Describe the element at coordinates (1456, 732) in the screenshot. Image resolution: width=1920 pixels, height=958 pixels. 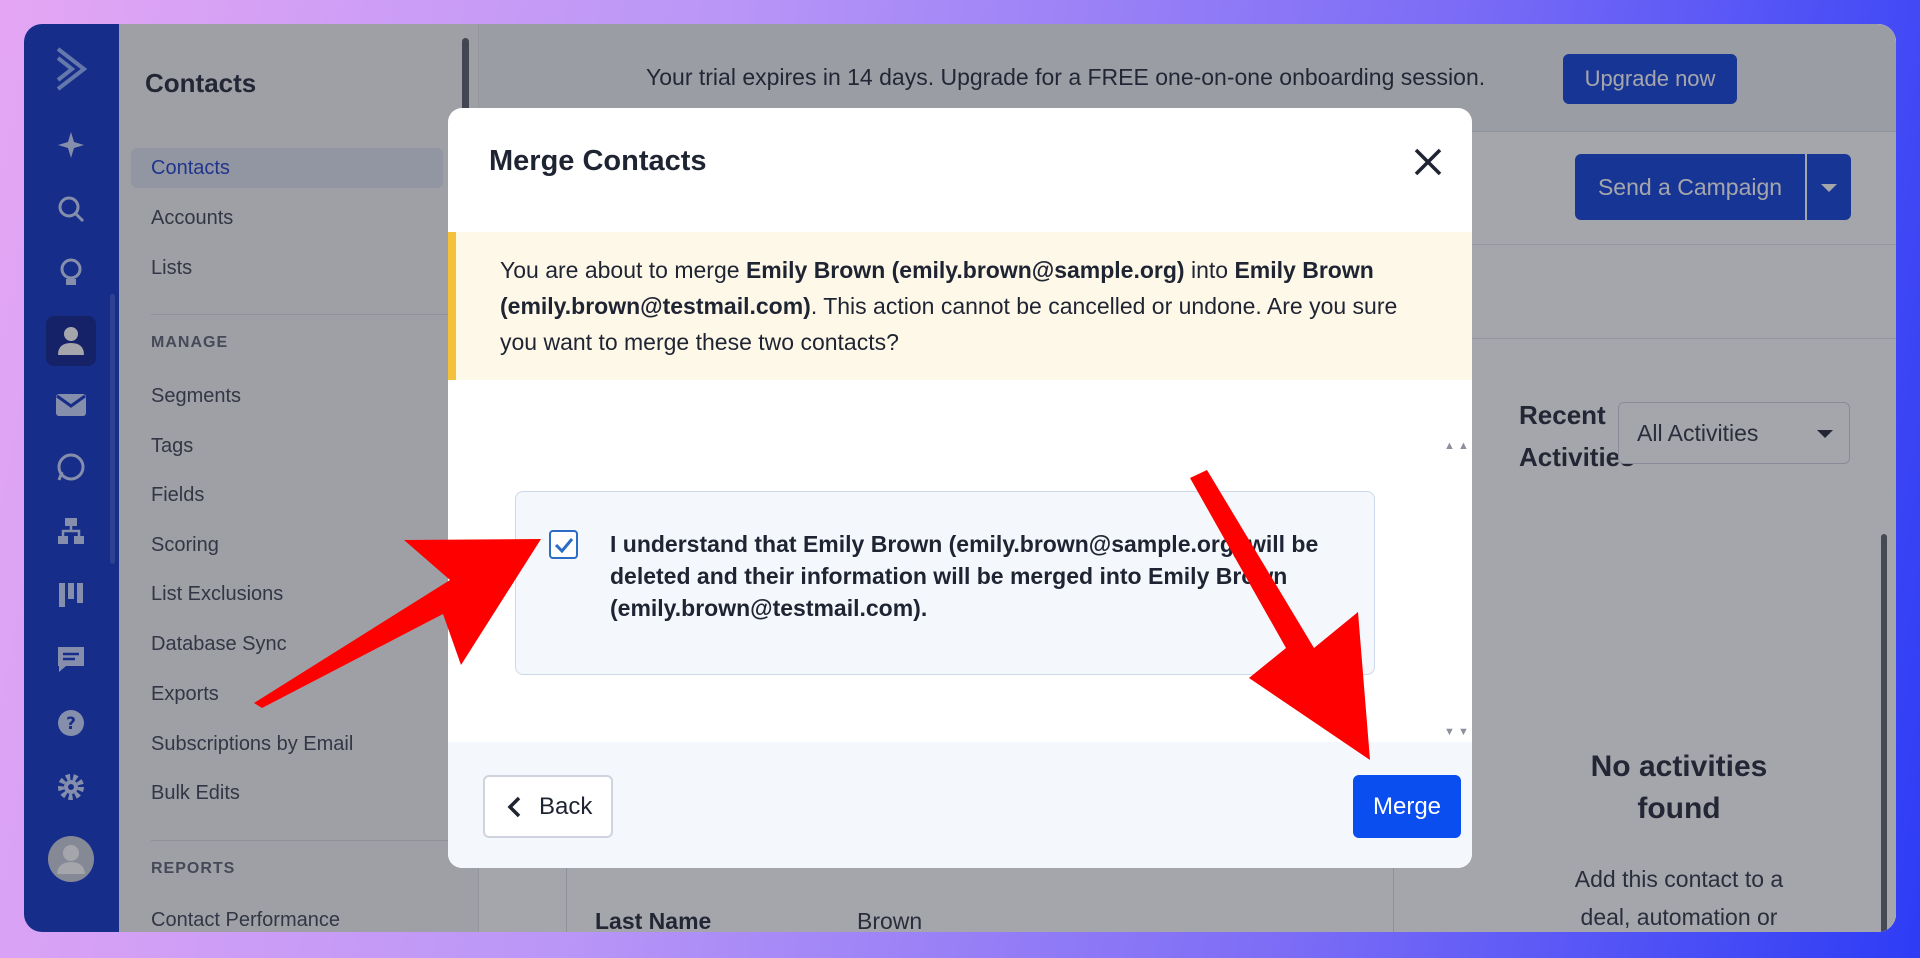
I see `scroll-down-arrow: ▼ ▼` at that location.